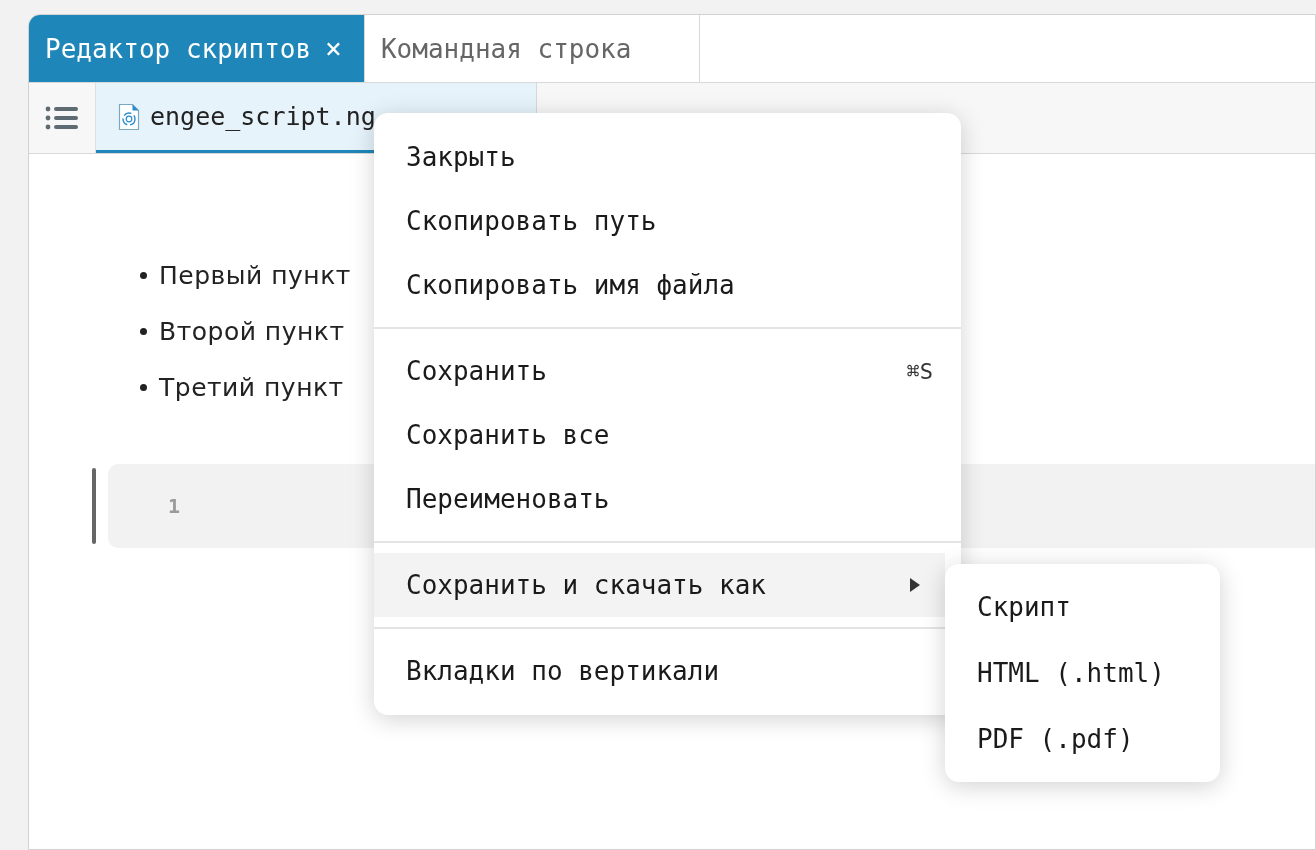 This screenshot has width=1316, height=850. Describe the element at coordinates (1071, 673) in the screenshot. I see `menu-item-label: HTML (.html)` at that location.